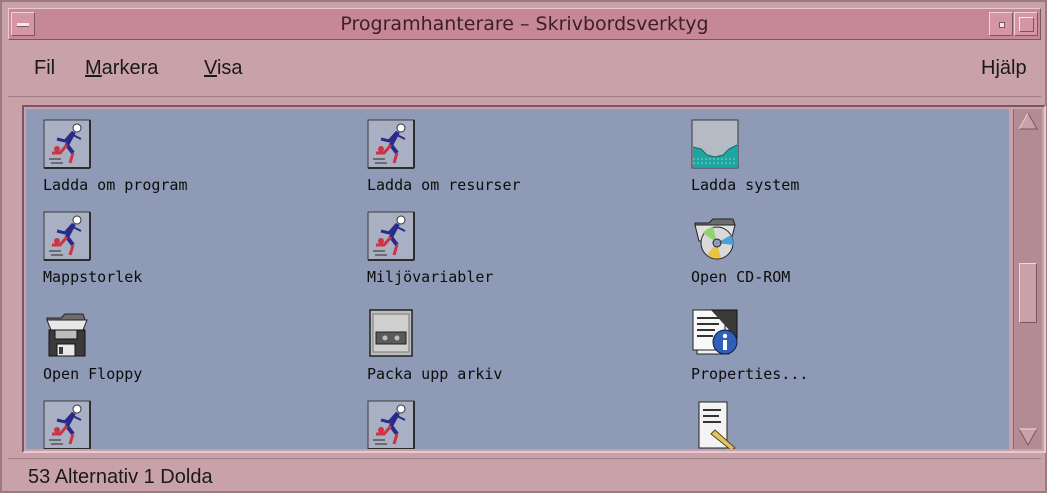  I want to click on title-bar: Programhanterare – Skrivbordsverktyg, so click(524, 24).